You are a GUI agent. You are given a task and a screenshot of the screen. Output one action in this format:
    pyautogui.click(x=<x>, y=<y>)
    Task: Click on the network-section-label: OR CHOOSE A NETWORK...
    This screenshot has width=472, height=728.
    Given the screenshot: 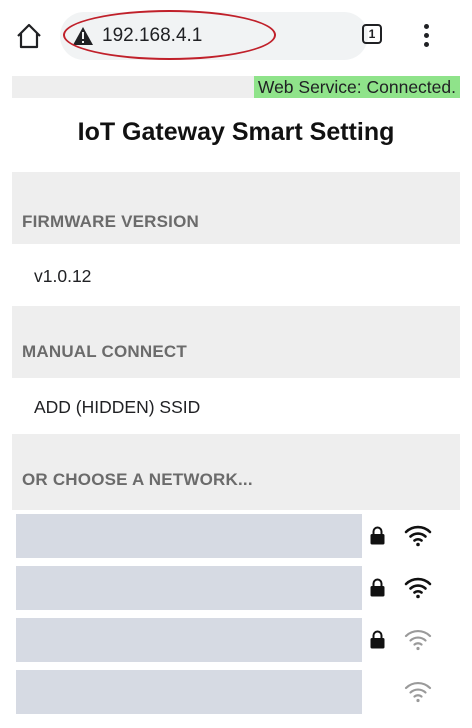 What is the action you would take?
    pyautogui.click(x=137, y=479)
    